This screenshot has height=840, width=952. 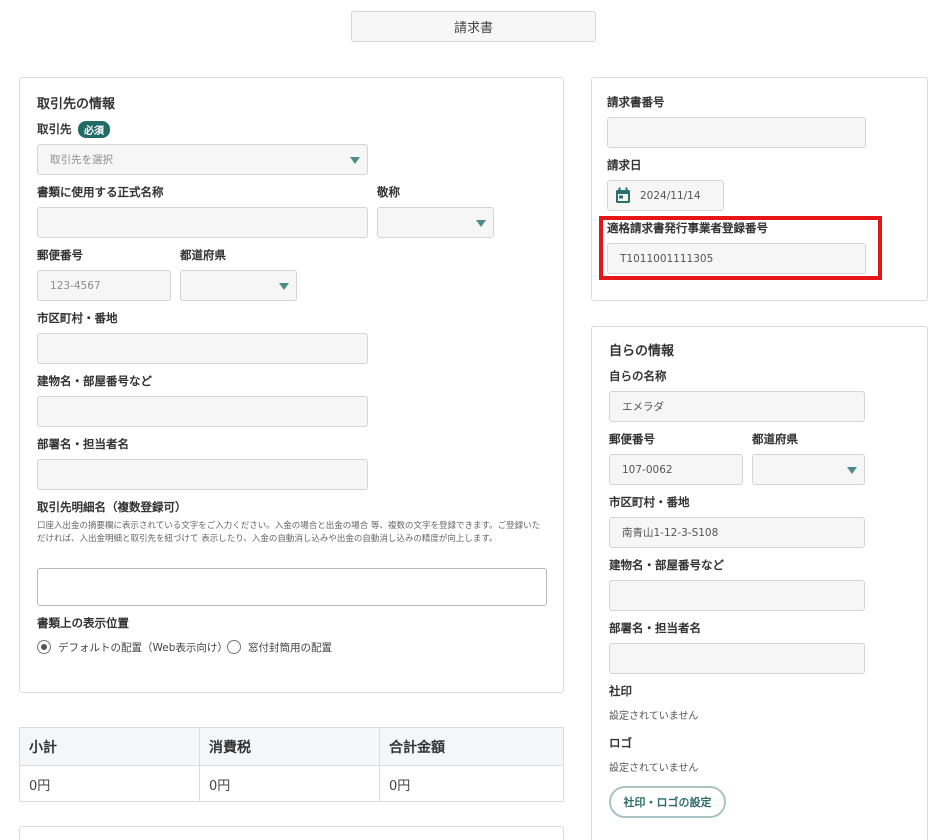 I want to click on invoice-number-input, so click(x=736, y=132).